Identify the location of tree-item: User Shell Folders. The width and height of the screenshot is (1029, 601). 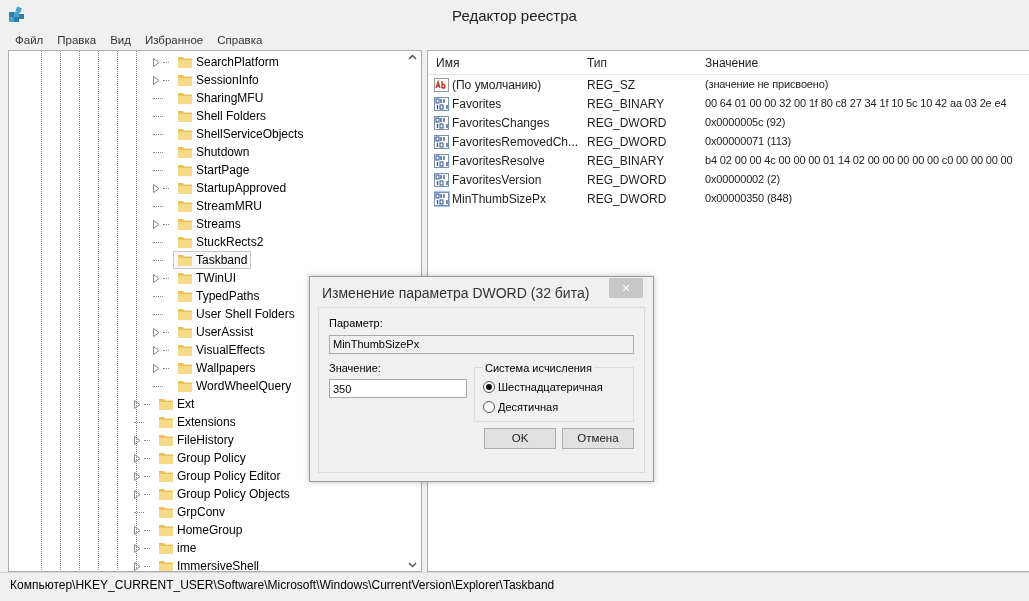
(236, 314).